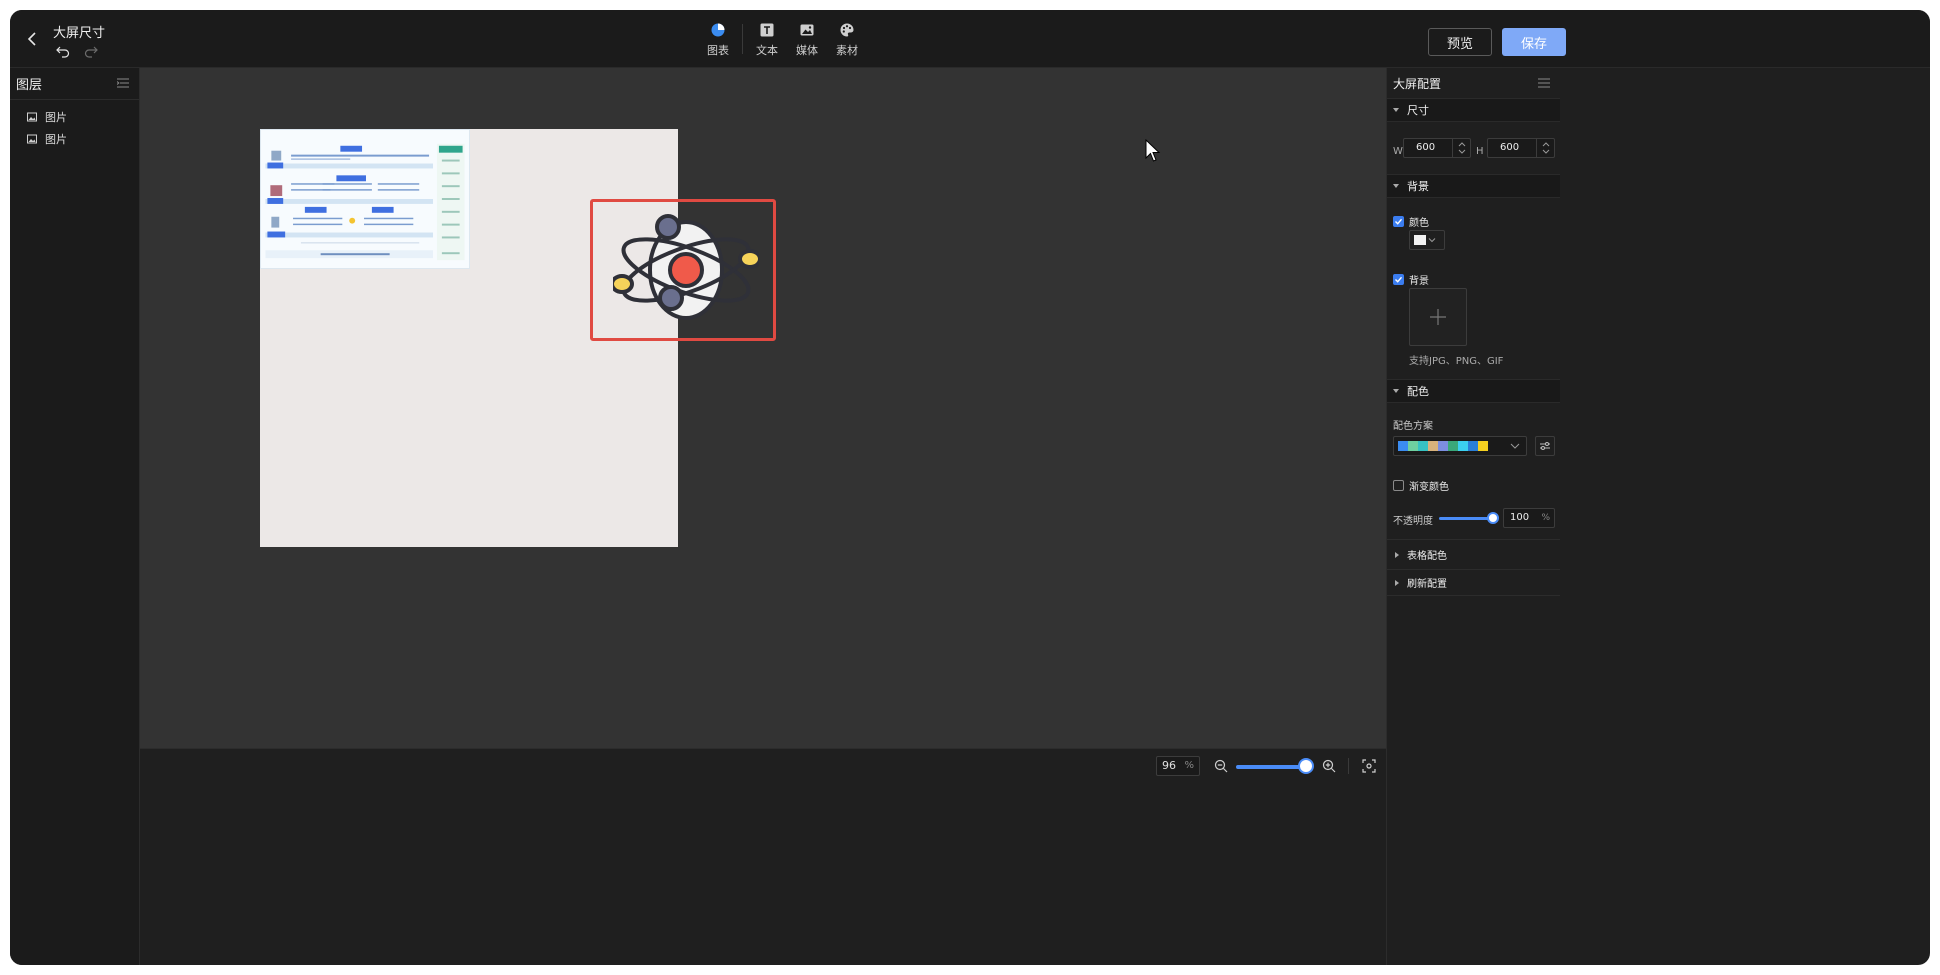  What do you see at coordinates (1473, 485) in the screenshot?
I see `gradient-checkbox-row: 渐变颜色` at bounding box center [1473, 485].